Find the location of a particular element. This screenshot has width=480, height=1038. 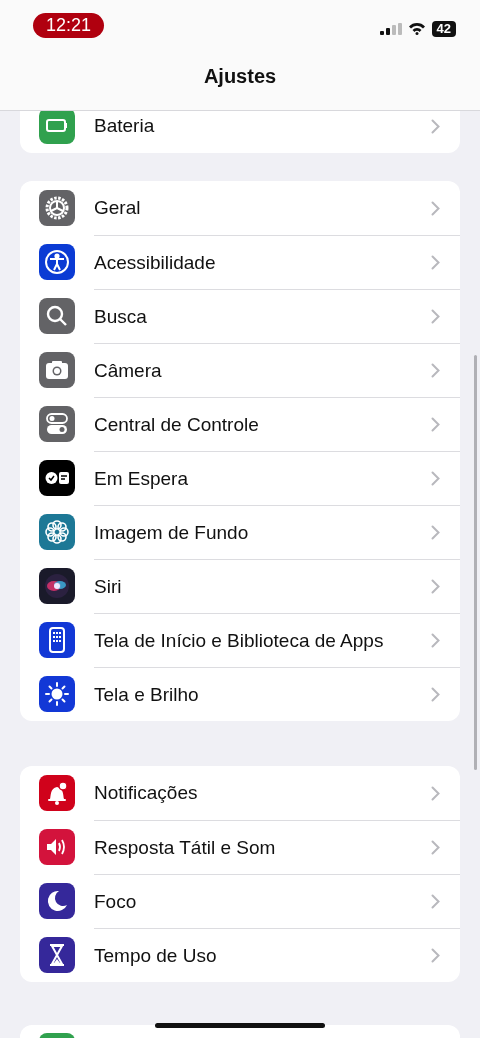

camera-icon is located at coordinates (57, 370).